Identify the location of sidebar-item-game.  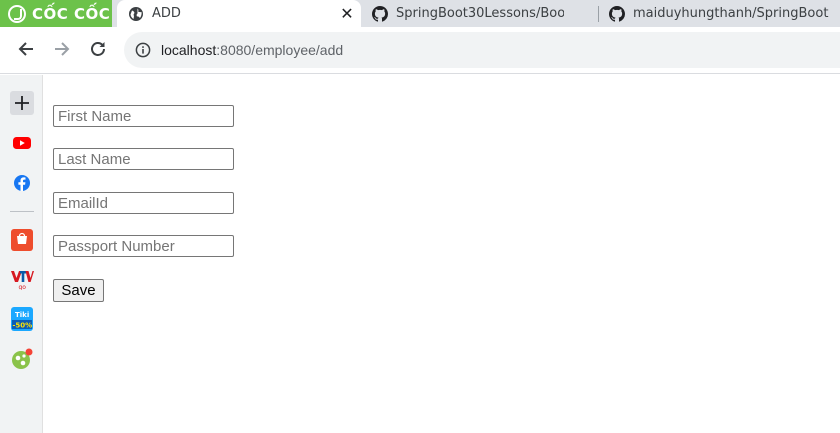
(22, 359).